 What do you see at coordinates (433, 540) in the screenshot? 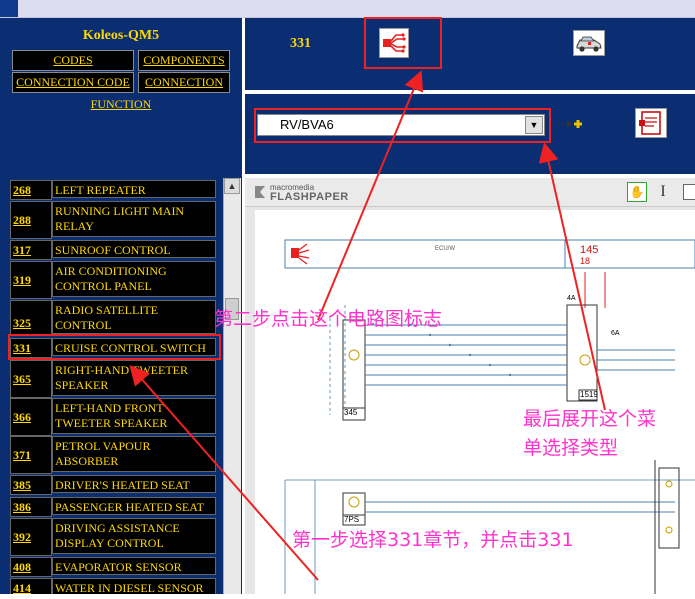
I see `annotation-step1: 第一步选择331章节，并点击331` at bounding box center [433, 540].